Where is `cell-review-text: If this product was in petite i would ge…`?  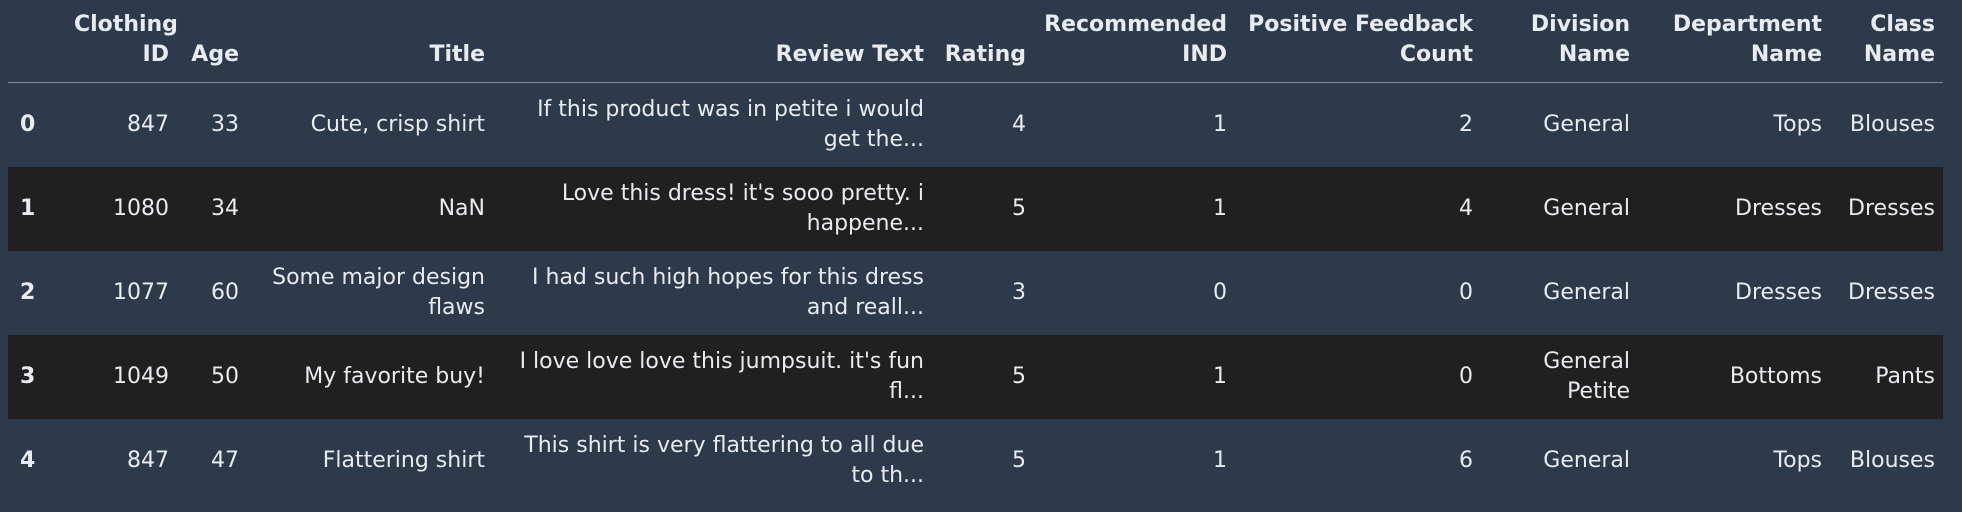
cell-review-text: If this product was in petite i would ge… is located at coordinates (730, 124).